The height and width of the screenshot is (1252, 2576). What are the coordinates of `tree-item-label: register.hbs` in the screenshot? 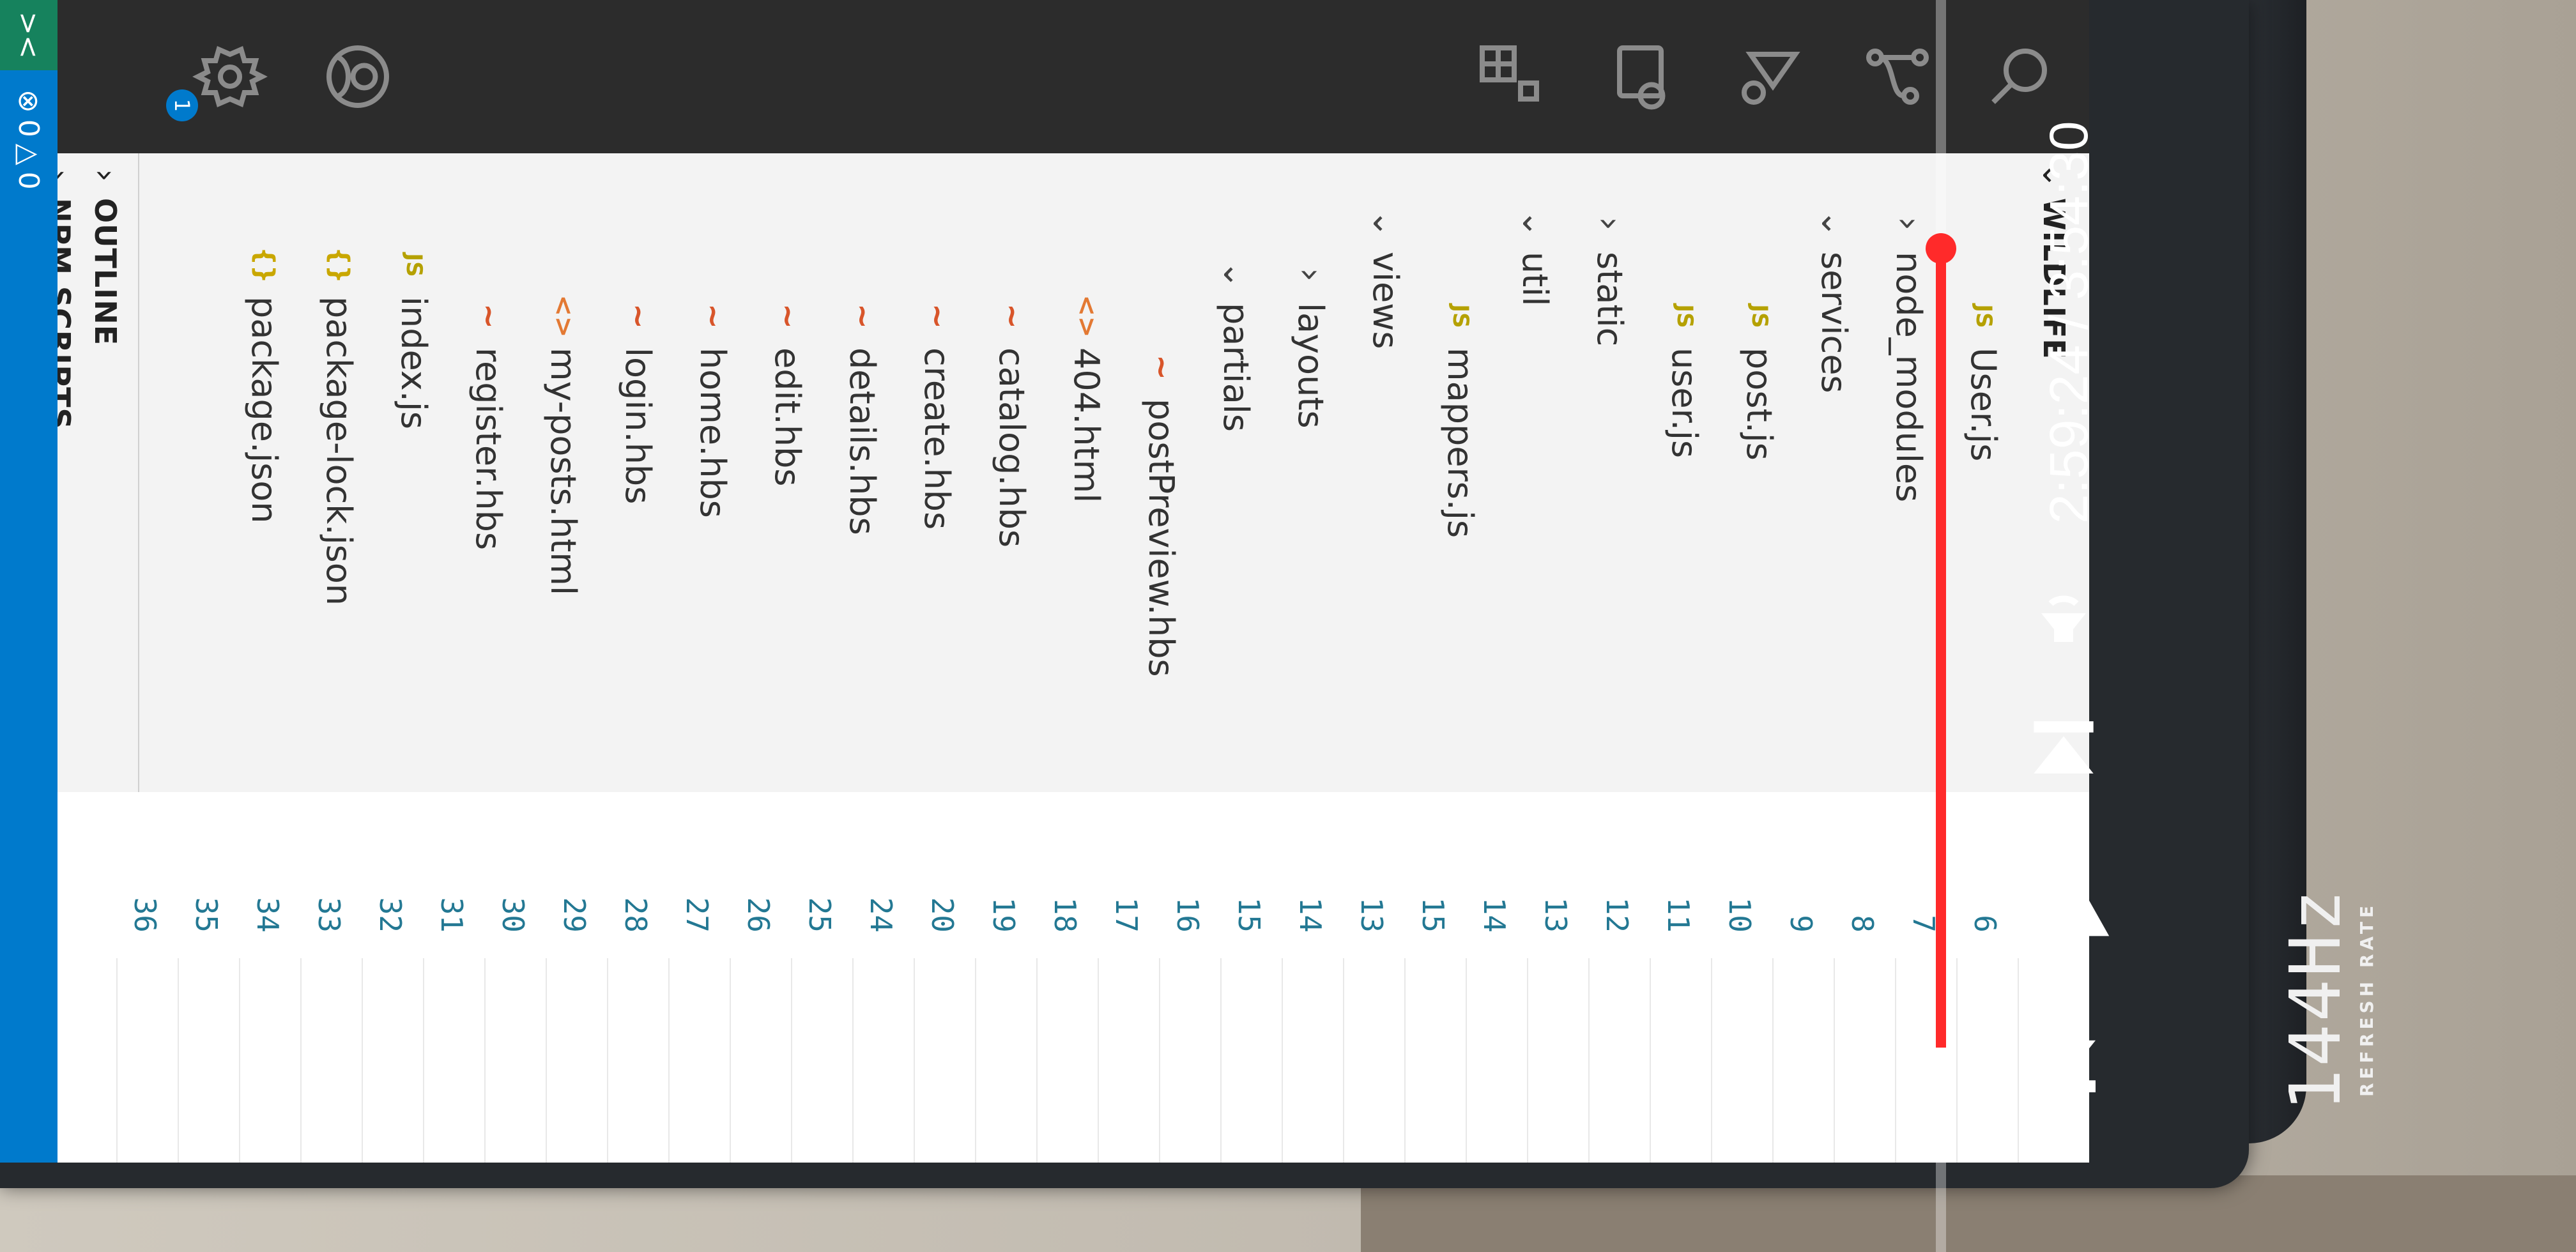 It's located at (488, 449).